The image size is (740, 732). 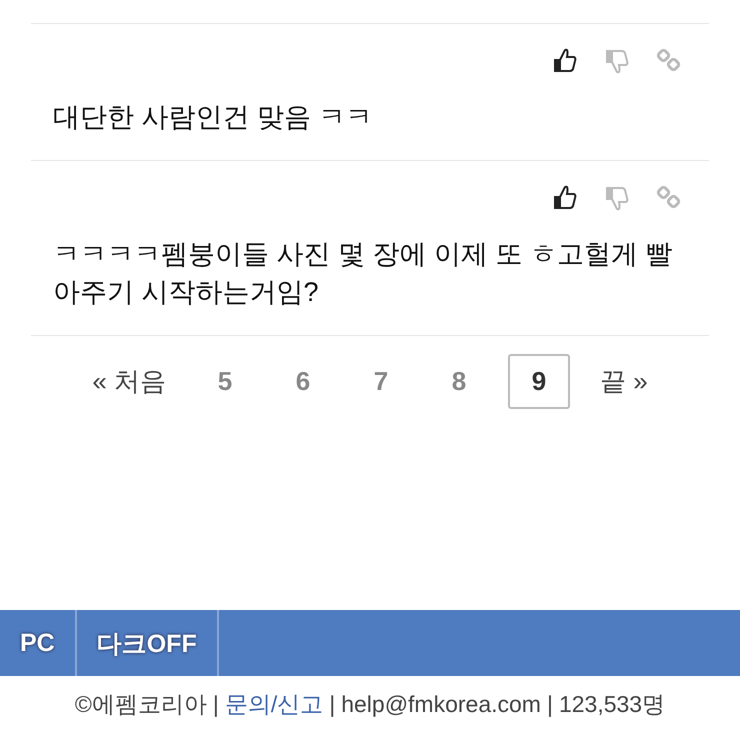 What do you see at coordinates (381, 381) in the screenshot?
I see `page-link: 7` at bounding box center [381, 381].